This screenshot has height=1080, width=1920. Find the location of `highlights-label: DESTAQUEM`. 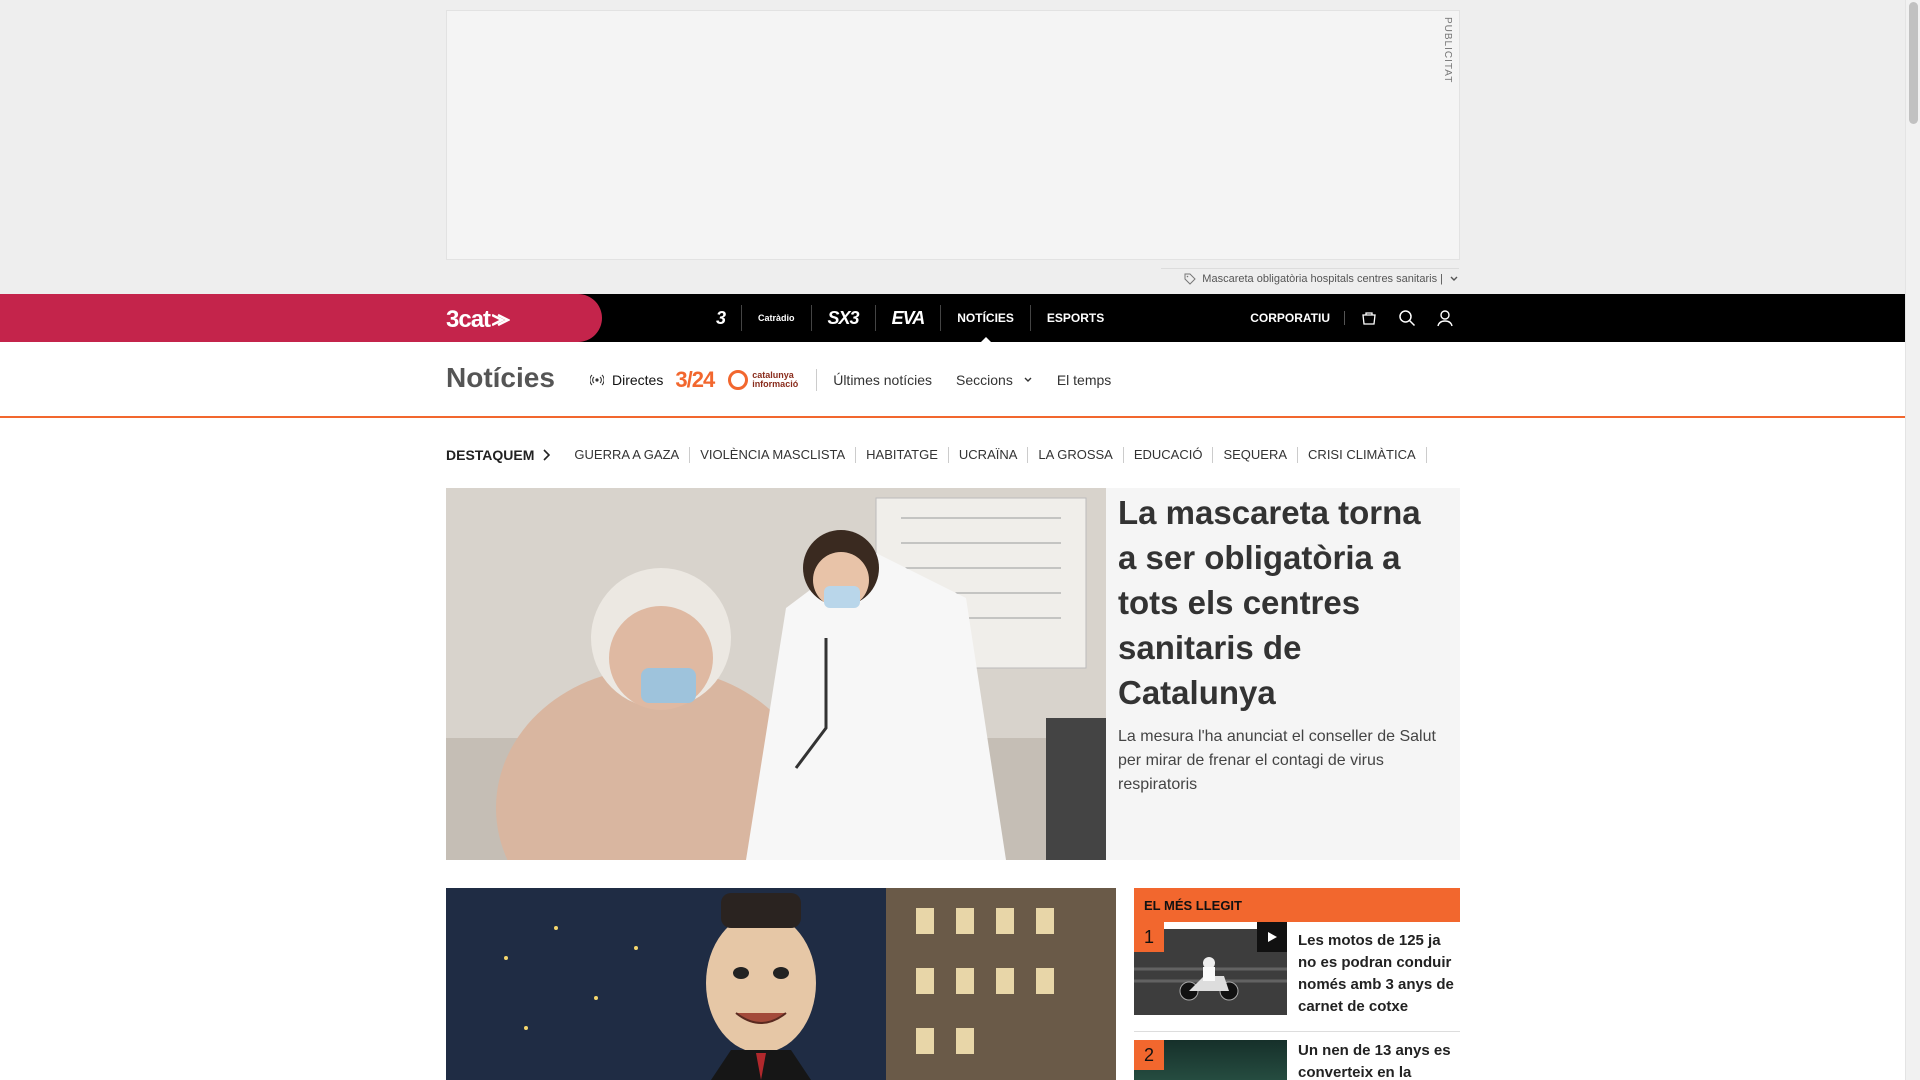

highlights-label: DESTAQUEM is located at coordinates (498, 455).